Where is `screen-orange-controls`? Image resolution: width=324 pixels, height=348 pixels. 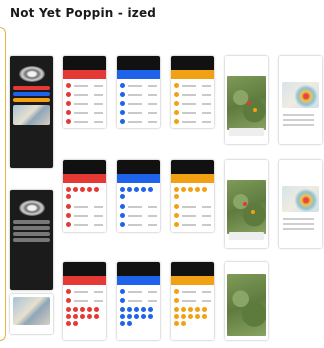 screen-orange-controls is located at coordinates (192, 301).